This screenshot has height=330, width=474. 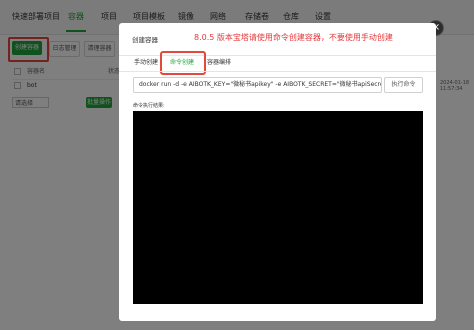 I want to click on execute-command-button: 执行命令, so click(x=403, y=85).